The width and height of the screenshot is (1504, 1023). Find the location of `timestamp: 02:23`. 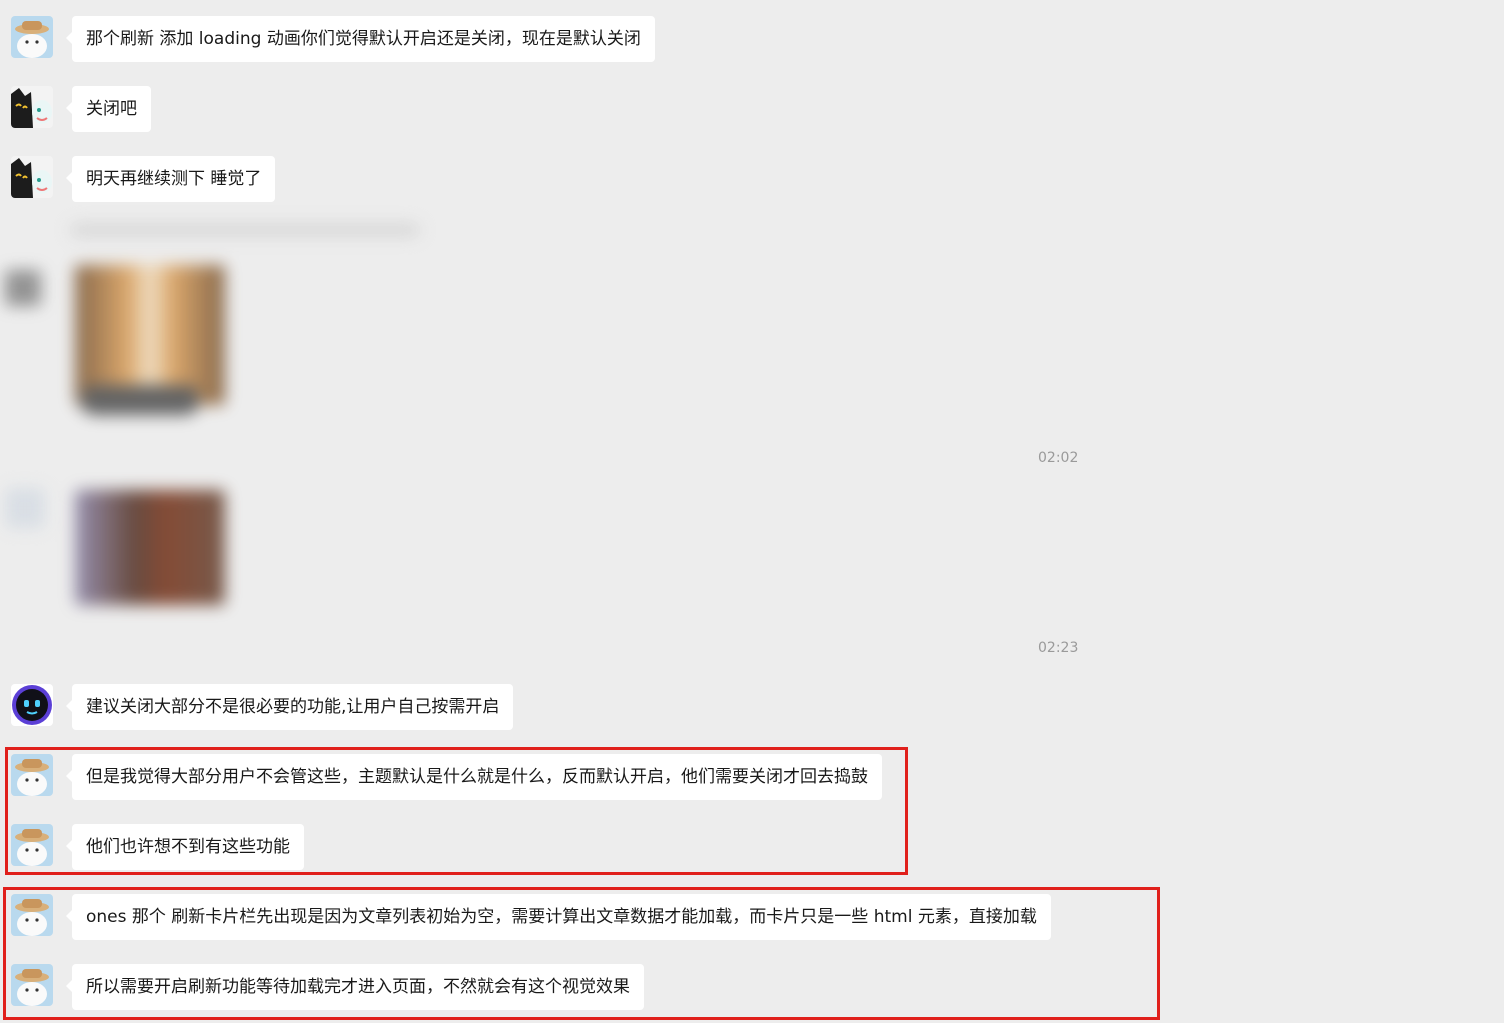

timestamp: 02:23 is located at coordinates (1058, 648).